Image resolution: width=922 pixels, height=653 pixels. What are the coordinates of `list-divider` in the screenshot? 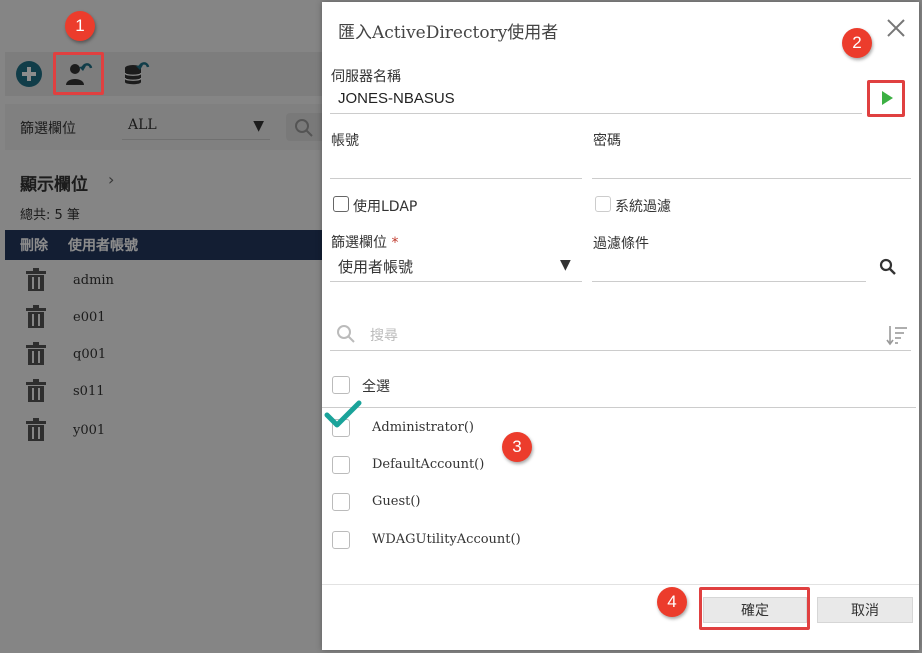 It's located at (619, 407).